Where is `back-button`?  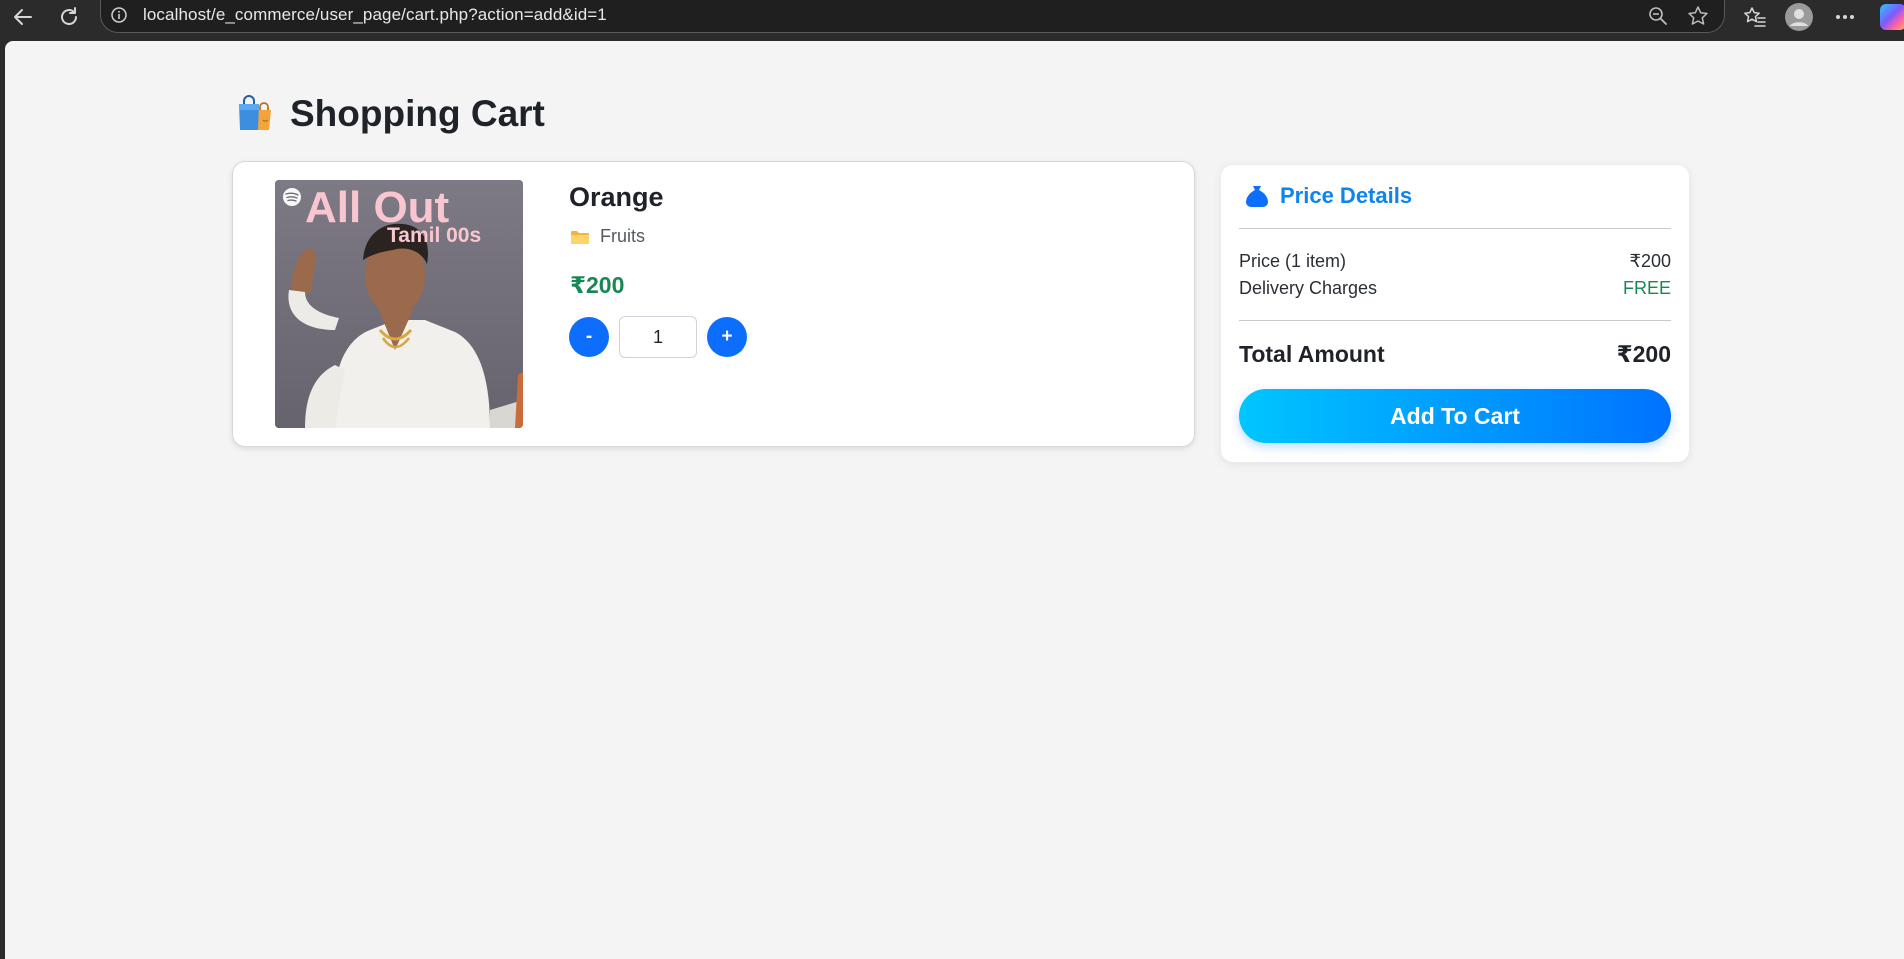
back-button is located at coordinates (23, 17).